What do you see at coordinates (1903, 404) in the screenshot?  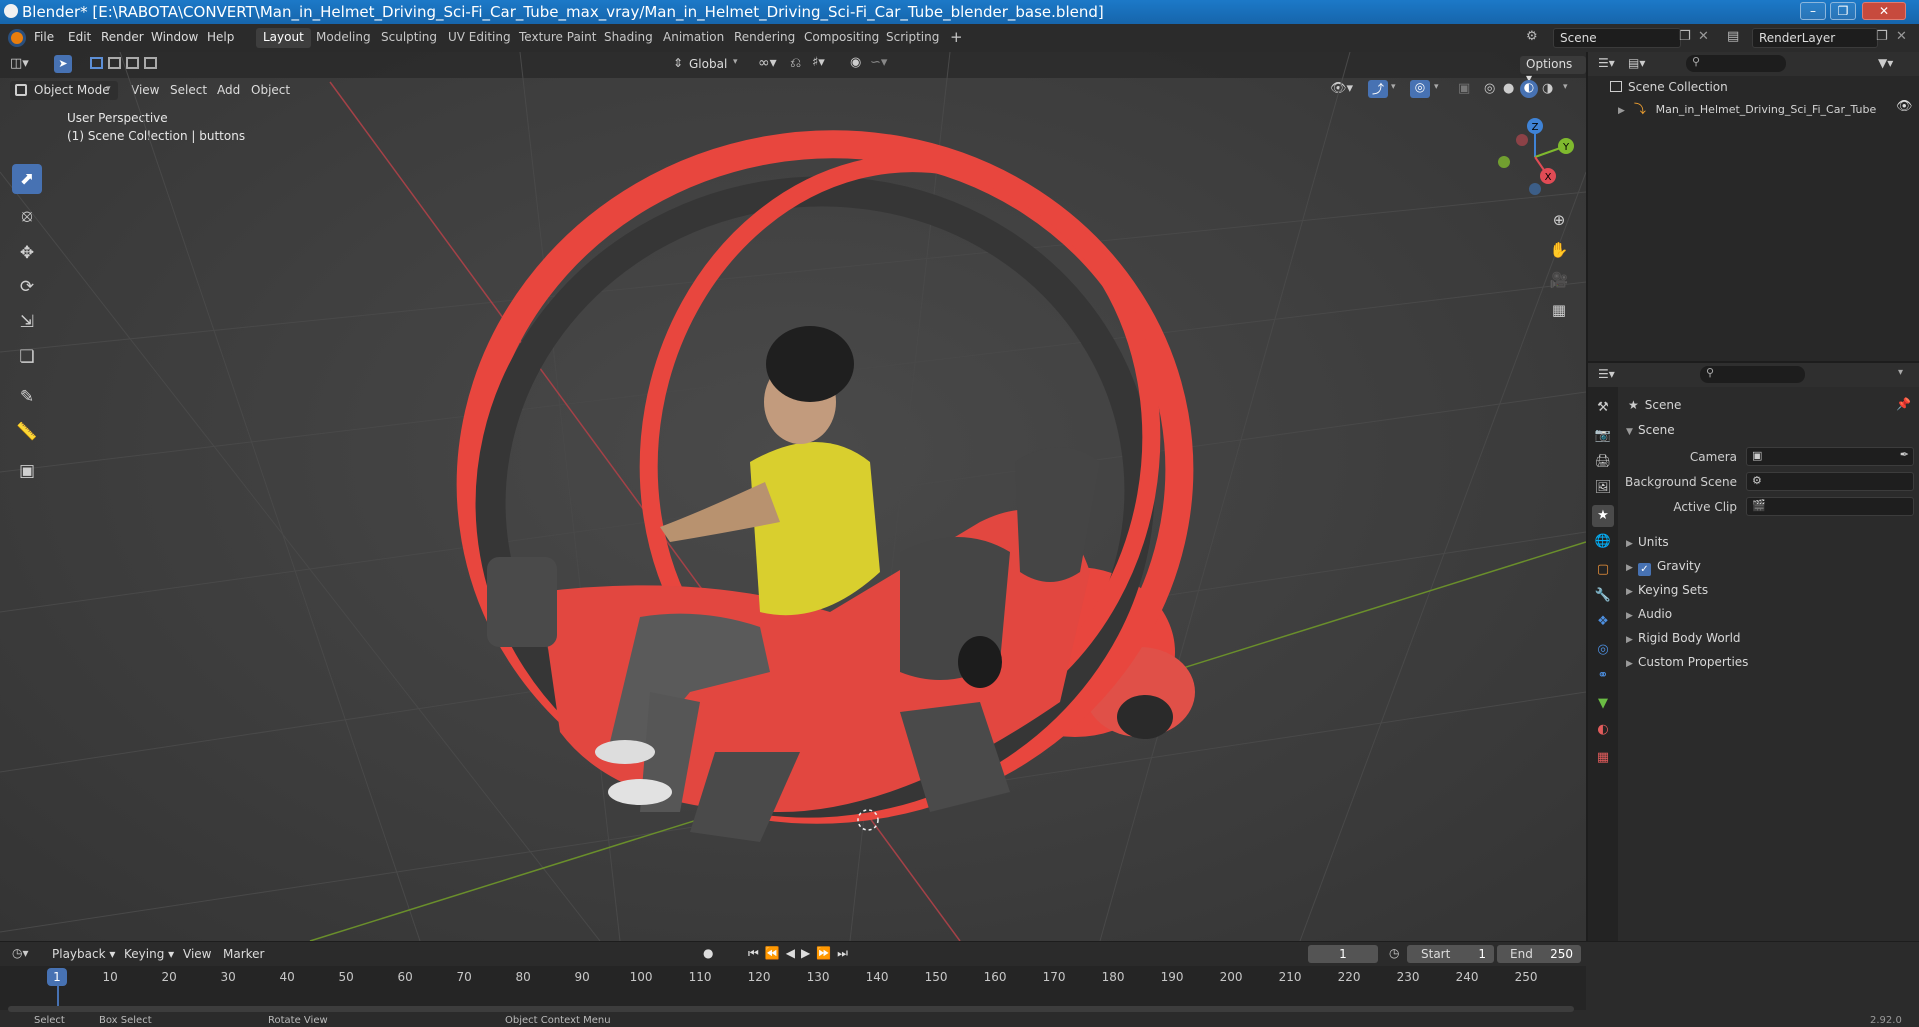 I see `pin-icon: 📌` at bounding box center [1903, 404].